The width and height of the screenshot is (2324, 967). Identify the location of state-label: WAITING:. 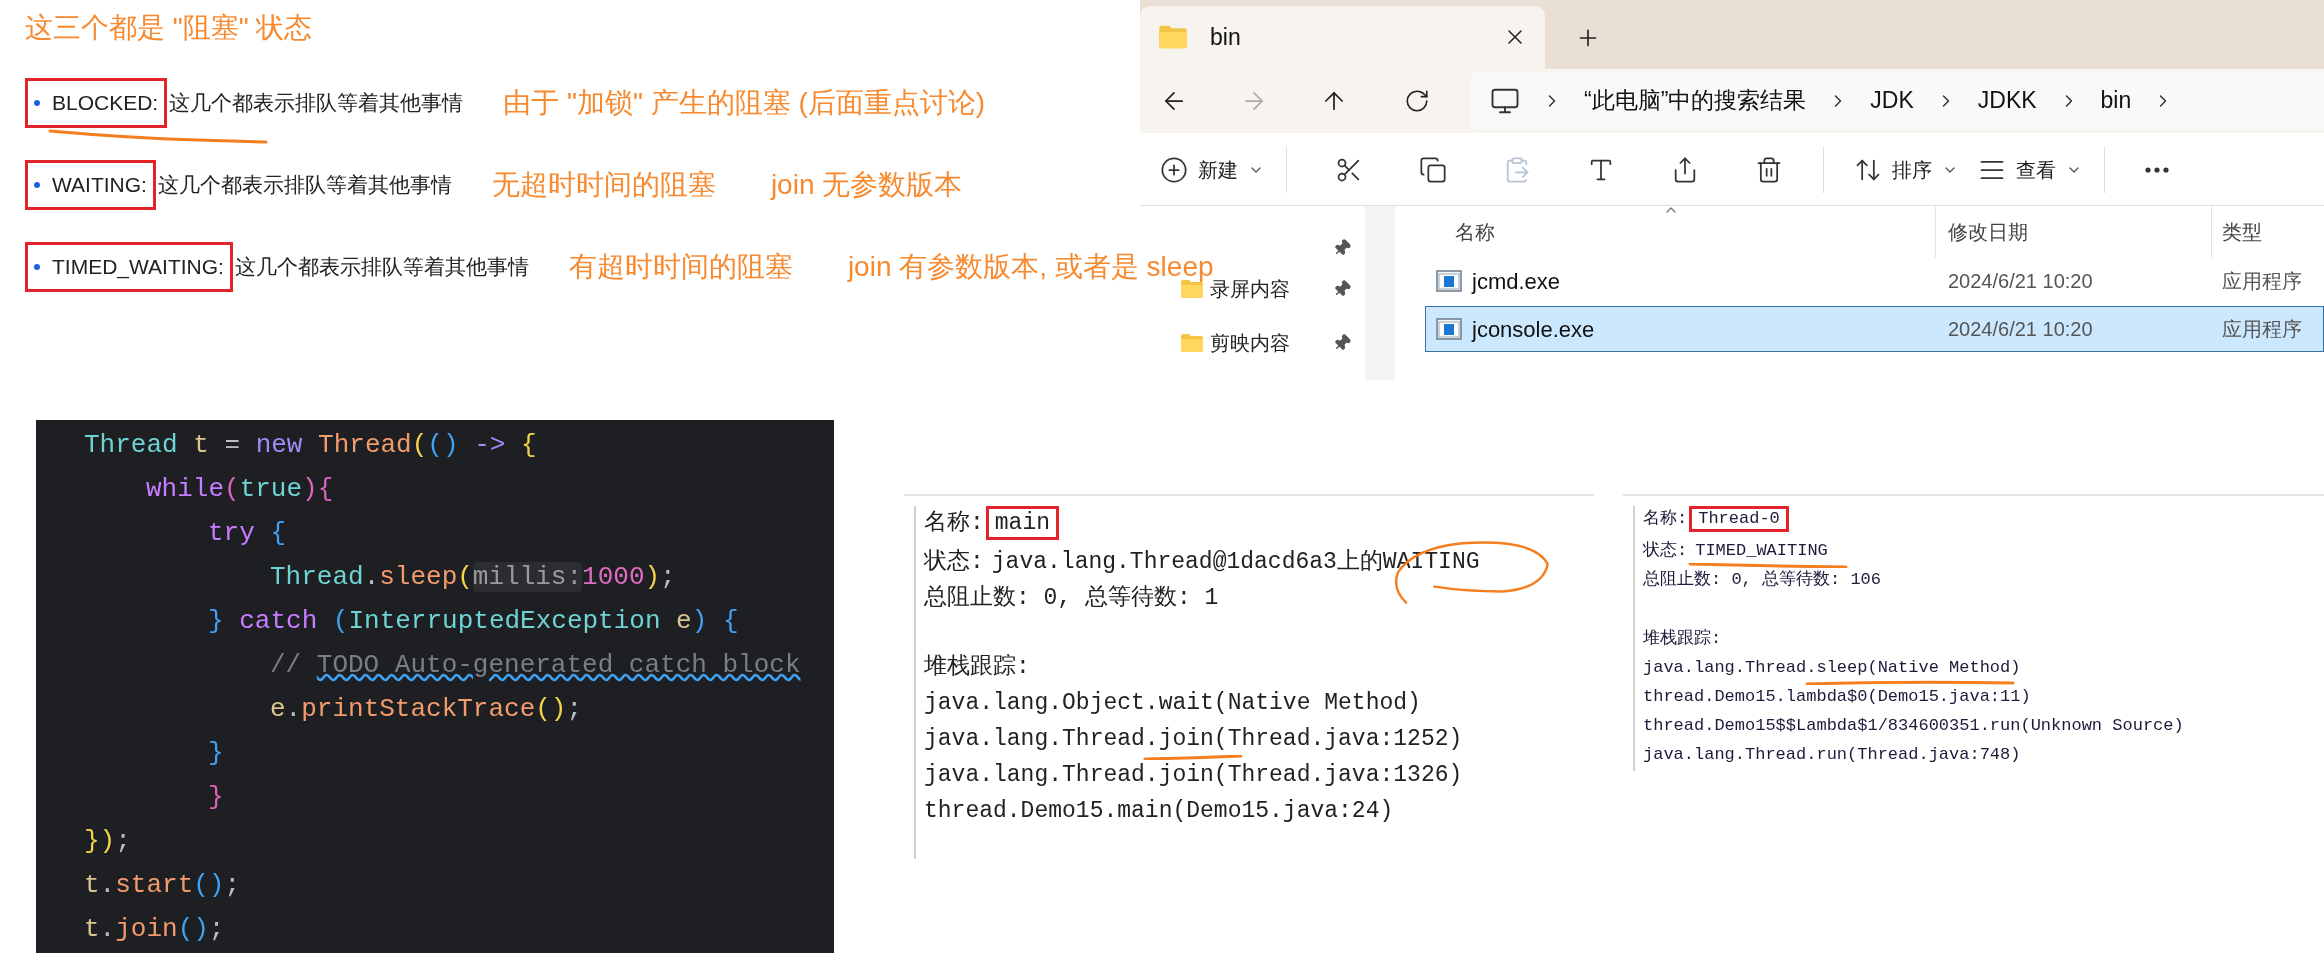
(90, 185).